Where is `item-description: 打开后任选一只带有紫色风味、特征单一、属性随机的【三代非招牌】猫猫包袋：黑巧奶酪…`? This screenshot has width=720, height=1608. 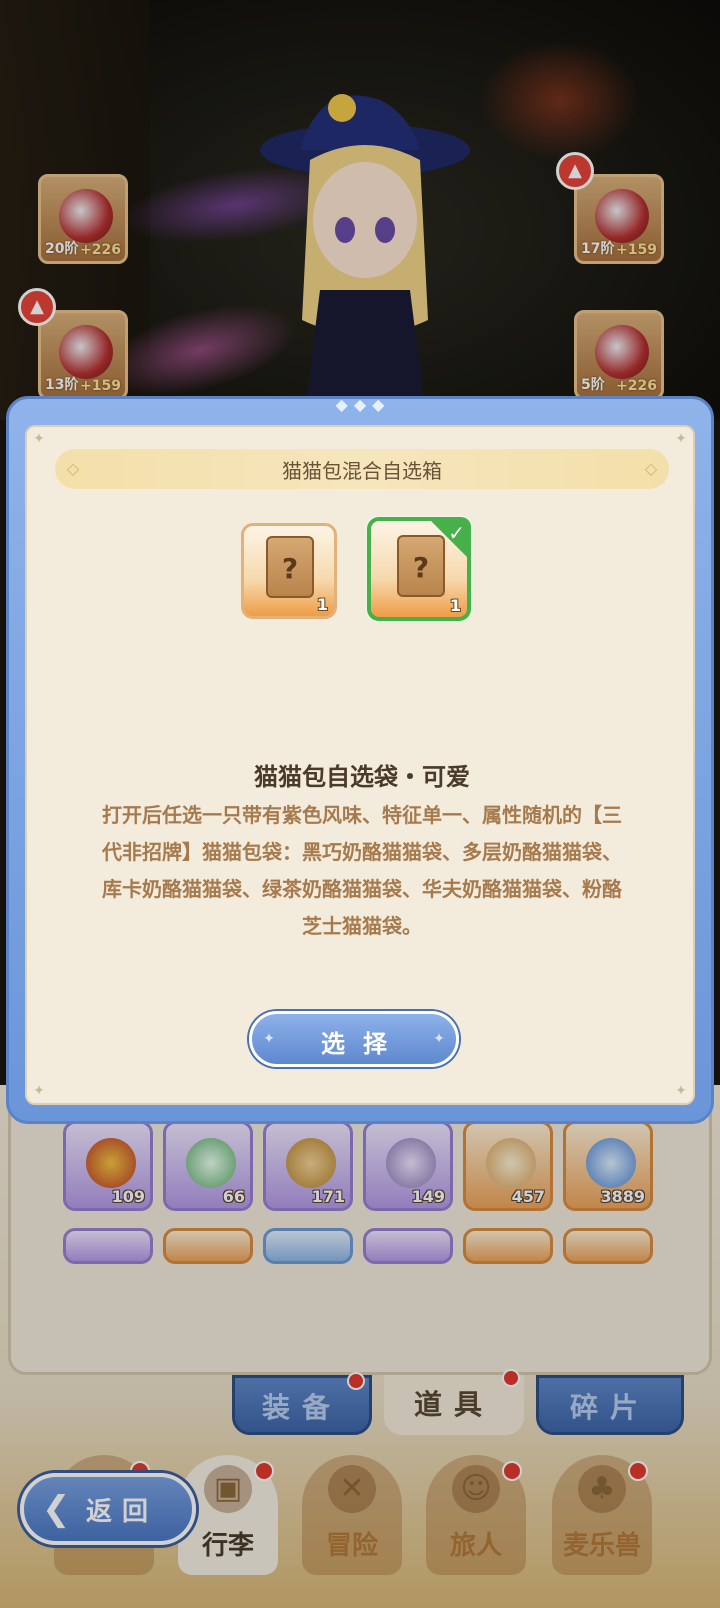 item-description: 打开后任选一只带有紫色风味、特征单一、属性随机的【三代非招牌】猫猫包袋：黑巧奶酪… is located at coordinates (362, 870).